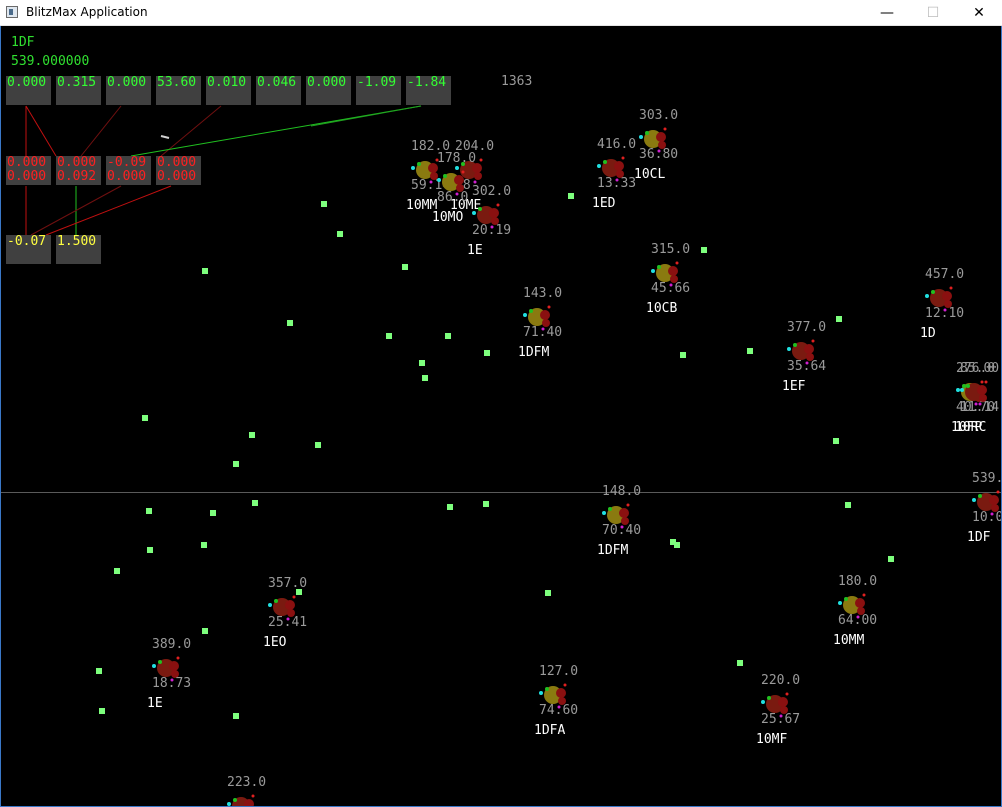 The height and width of the screenshot is (807, 1002). Describe the element at coordinates (933, 13) in the screenshot. I see `maximize-button: ☐` at that location.